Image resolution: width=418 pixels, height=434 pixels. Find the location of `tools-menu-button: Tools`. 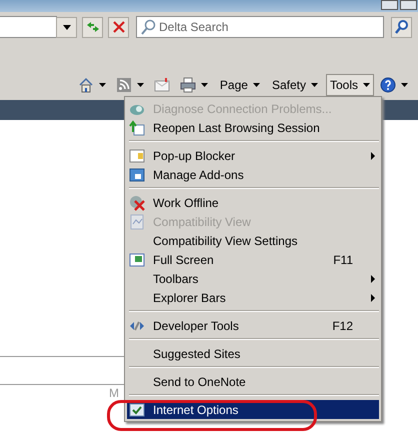

tools-menu-button: Tools is located at coordinates (350, 85).